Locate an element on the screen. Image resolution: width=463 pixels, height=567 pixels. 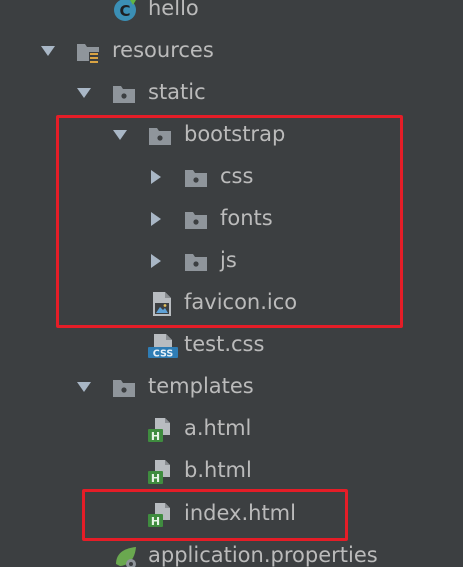
tree-item-static: static is located at coordinates (231, 93).